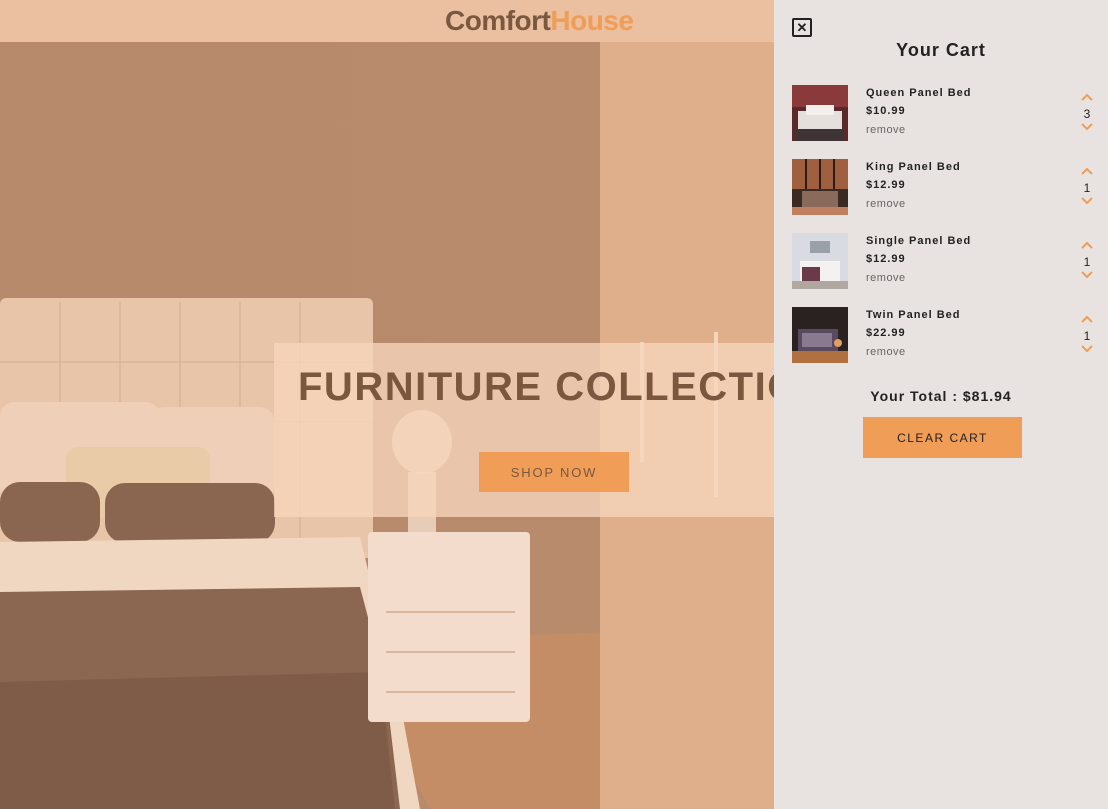 This screenshot has width=1108, height=809. I want to click on site-logo: ComfortHouse, so click(539, 21).